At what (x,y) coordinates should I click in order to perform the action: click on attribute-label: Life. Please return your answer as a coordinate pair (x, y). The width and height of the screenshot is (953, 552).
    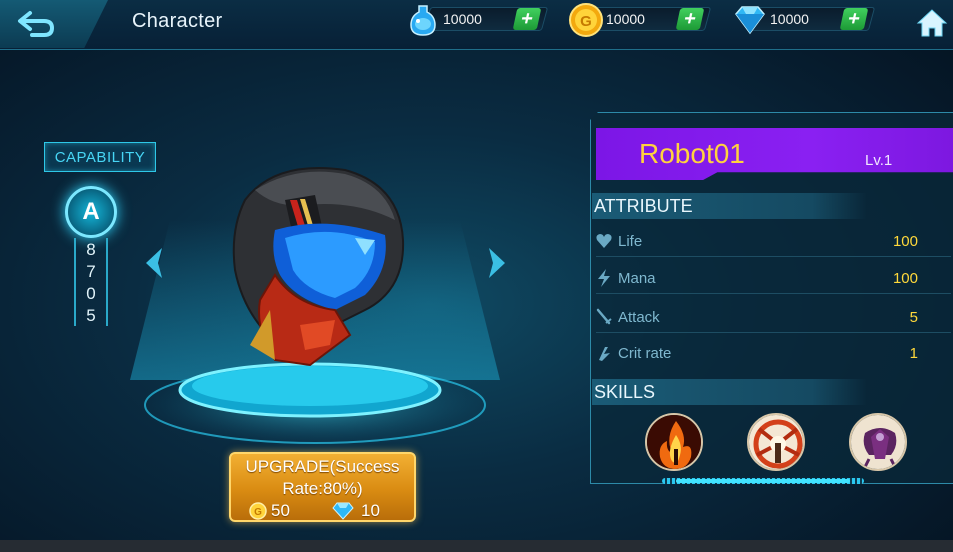
    Looking at the image, I should click on (630, 241).